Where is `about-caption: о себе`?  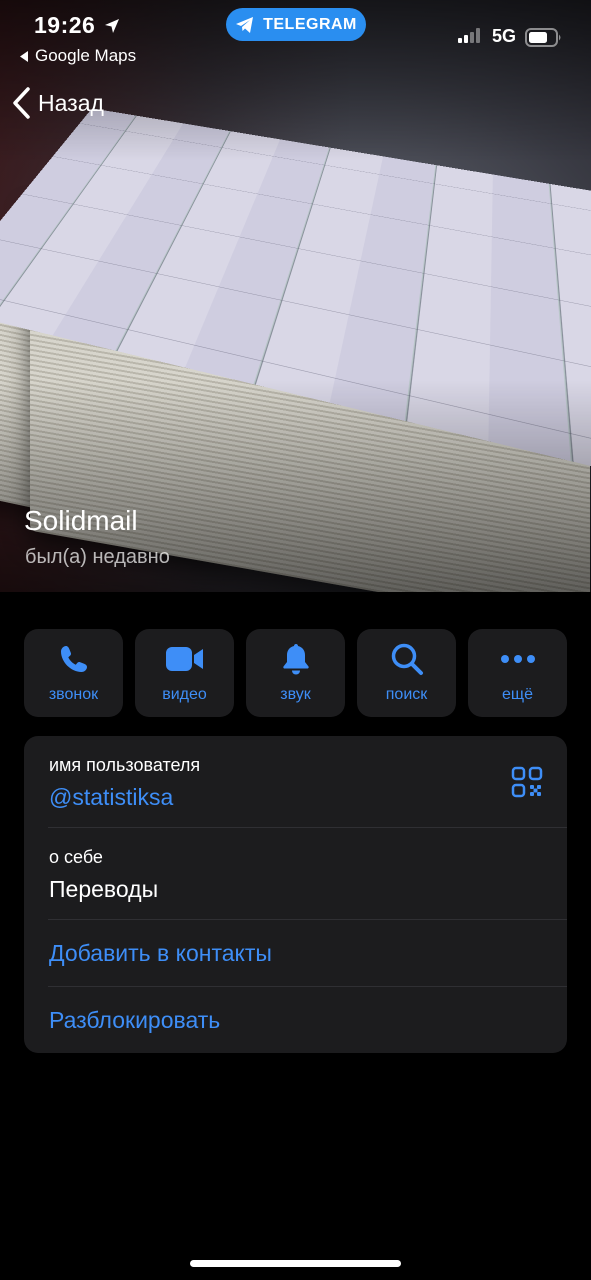
about-caption: о себе is located at coordinates (76, 857).